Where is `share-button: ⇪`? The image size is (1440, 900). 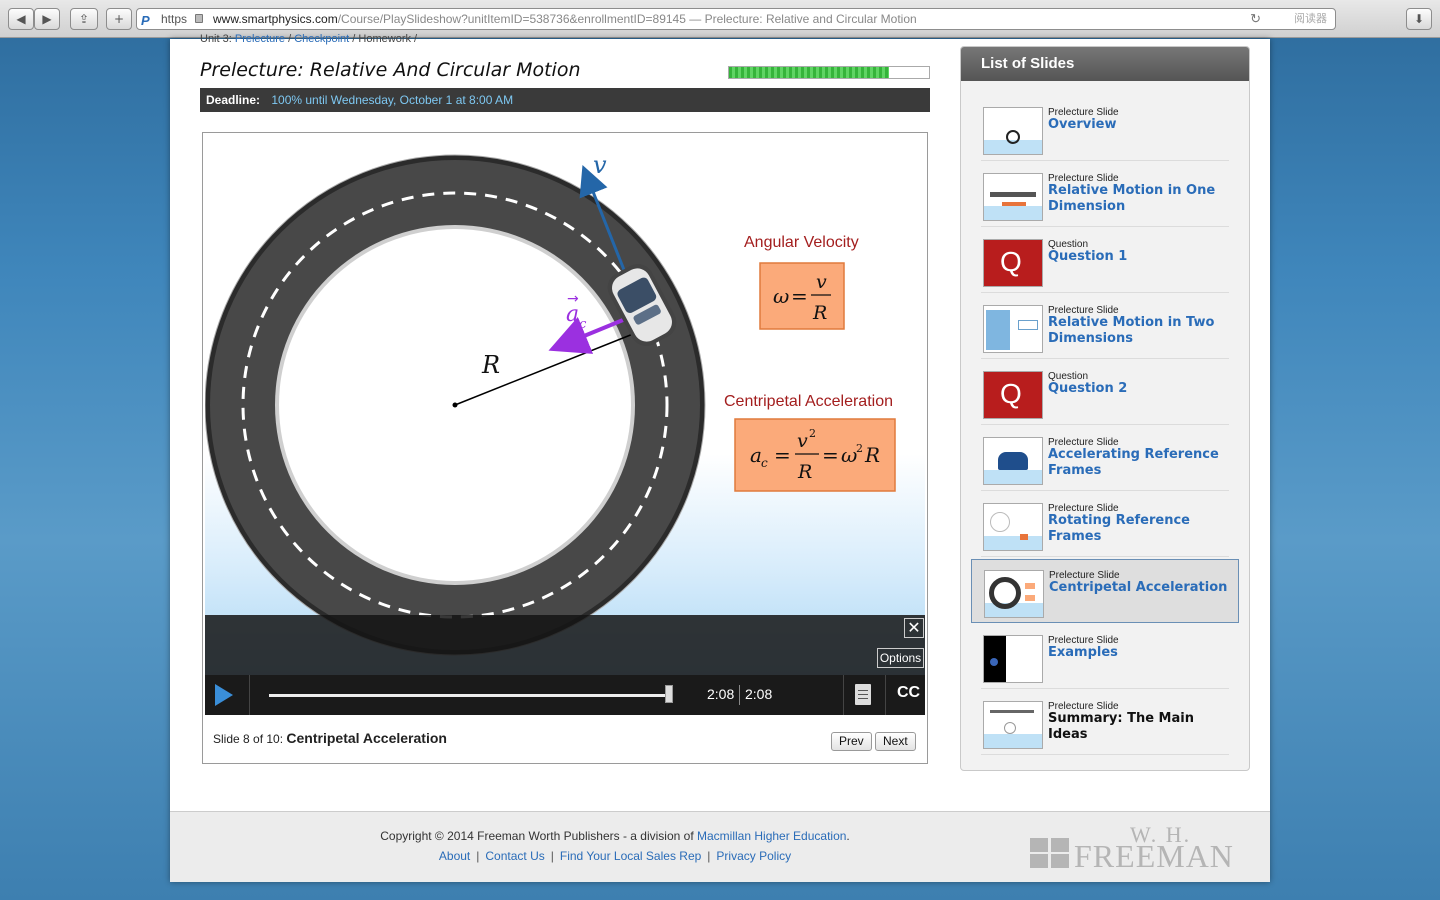
share-button: ⇪ is located at coordinates (84, 19).